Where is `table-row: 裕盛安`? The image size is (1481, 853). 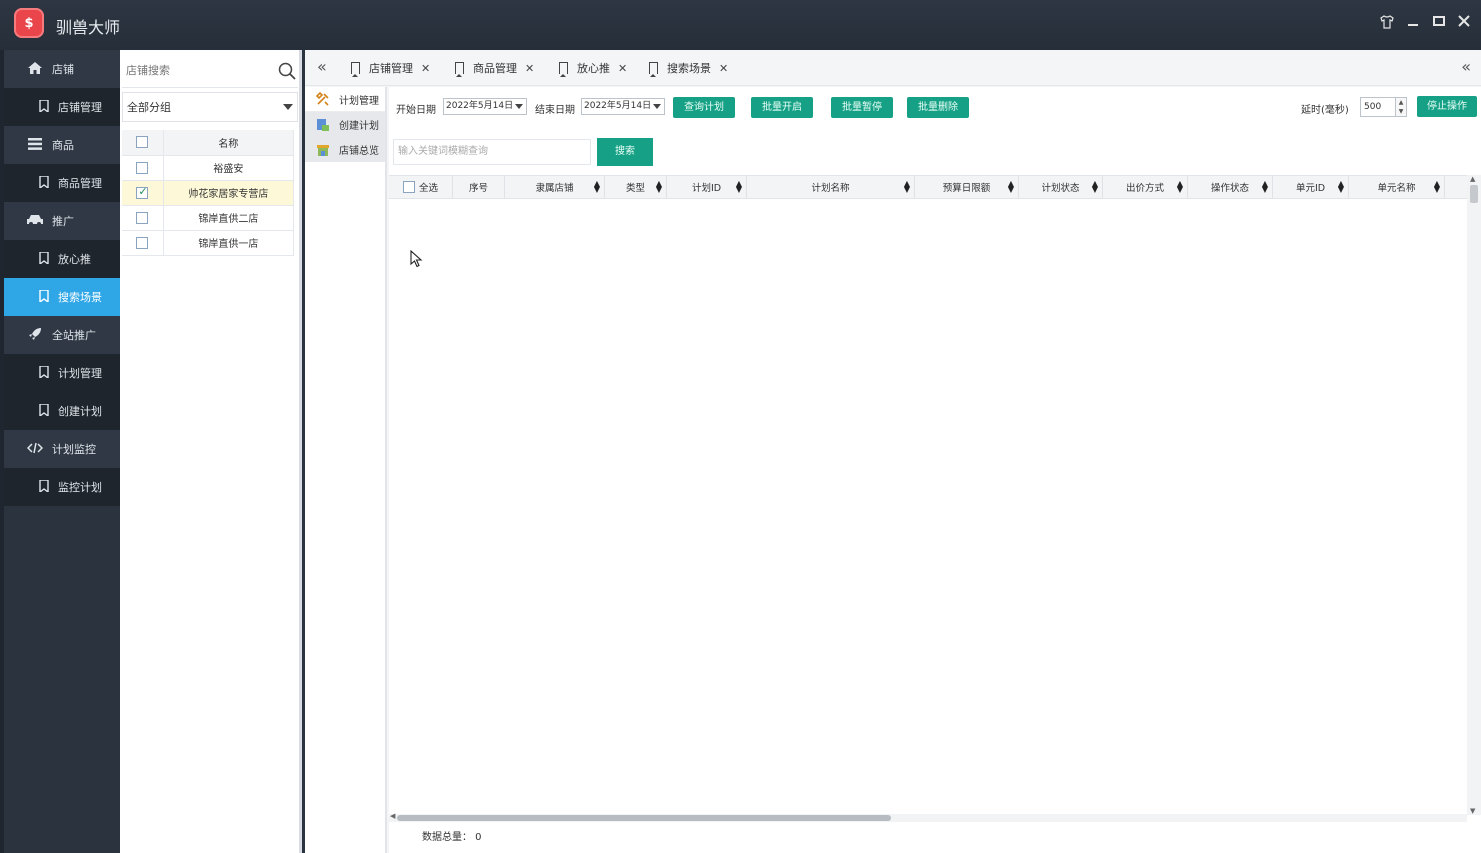 table-row: 裕盛安 is located at coordinates (208, 168).